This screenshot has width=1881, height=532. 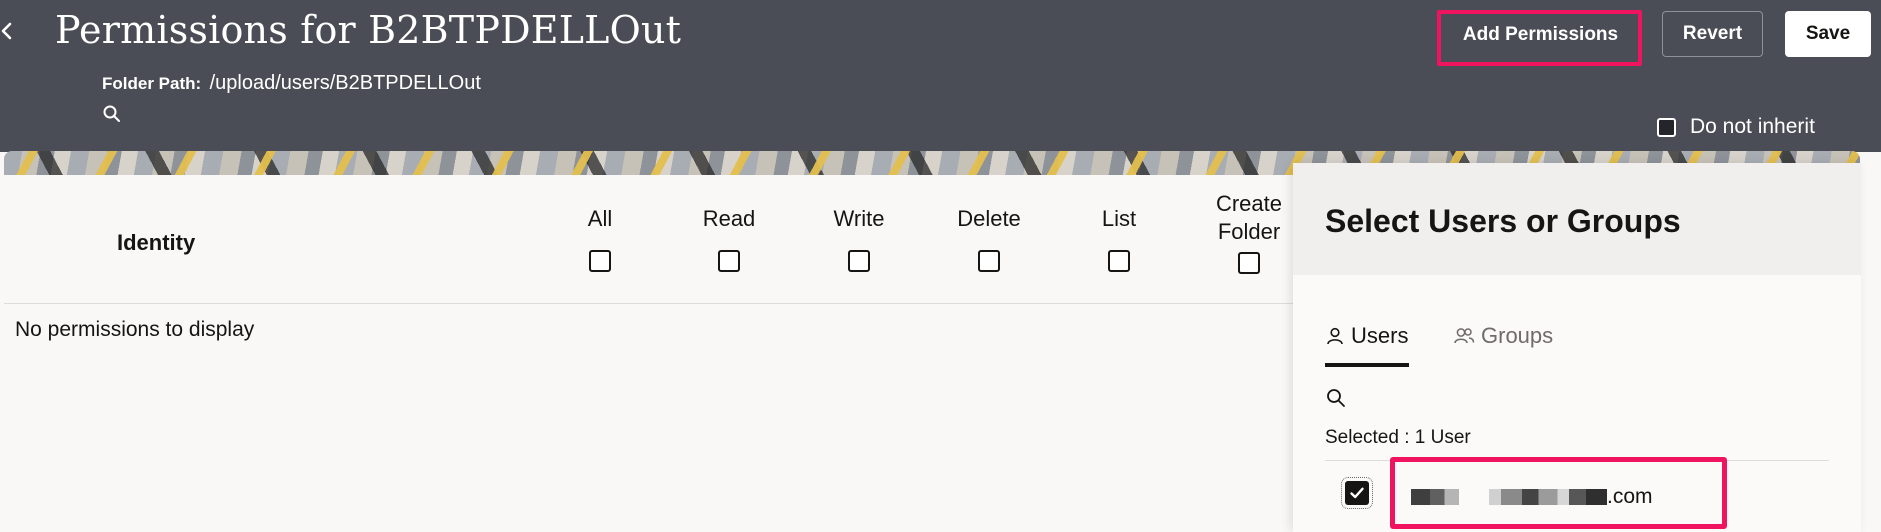 What do you see at coordinates (1712, 34) in the screenshot?
I see `revert-button: Revert` at bounding box center [1712, 34].